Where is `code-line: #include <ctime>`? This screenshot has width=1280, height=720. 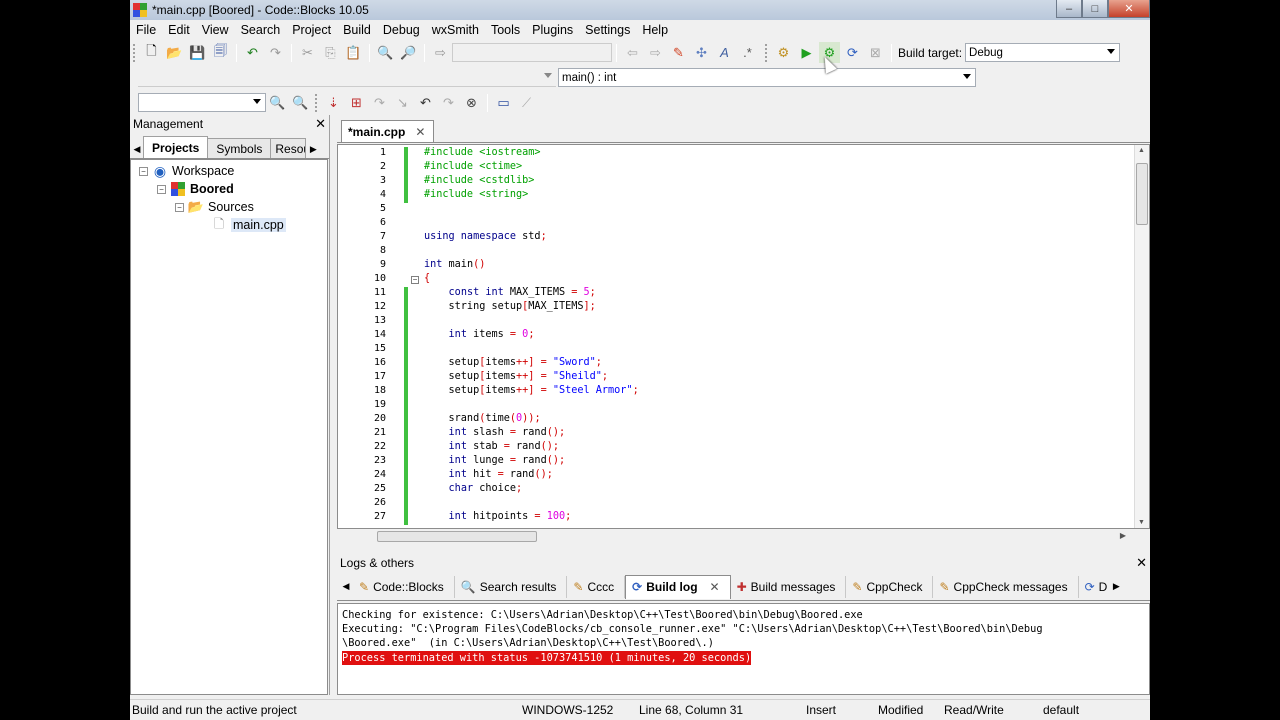
code-line: #include <ctime> is located at coordinates (473, 166).